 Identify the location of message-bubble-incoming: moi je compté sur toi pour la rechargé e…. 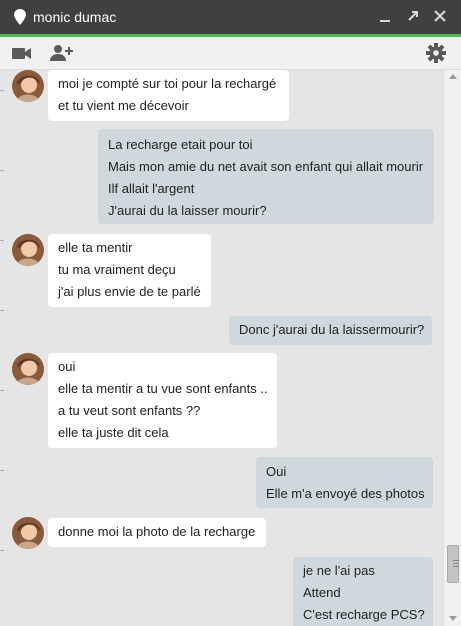
(168, 95).